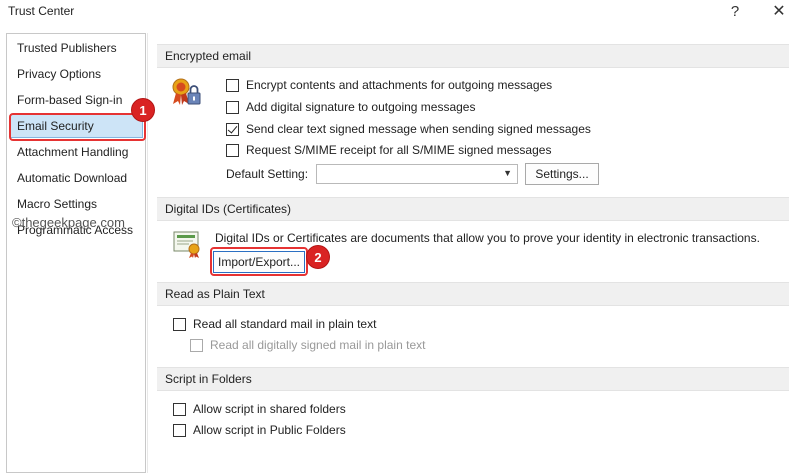 The width and height of the screenshot is (800, 473). I want to click on allow-script-shared-checkbox, so click(179, 409).